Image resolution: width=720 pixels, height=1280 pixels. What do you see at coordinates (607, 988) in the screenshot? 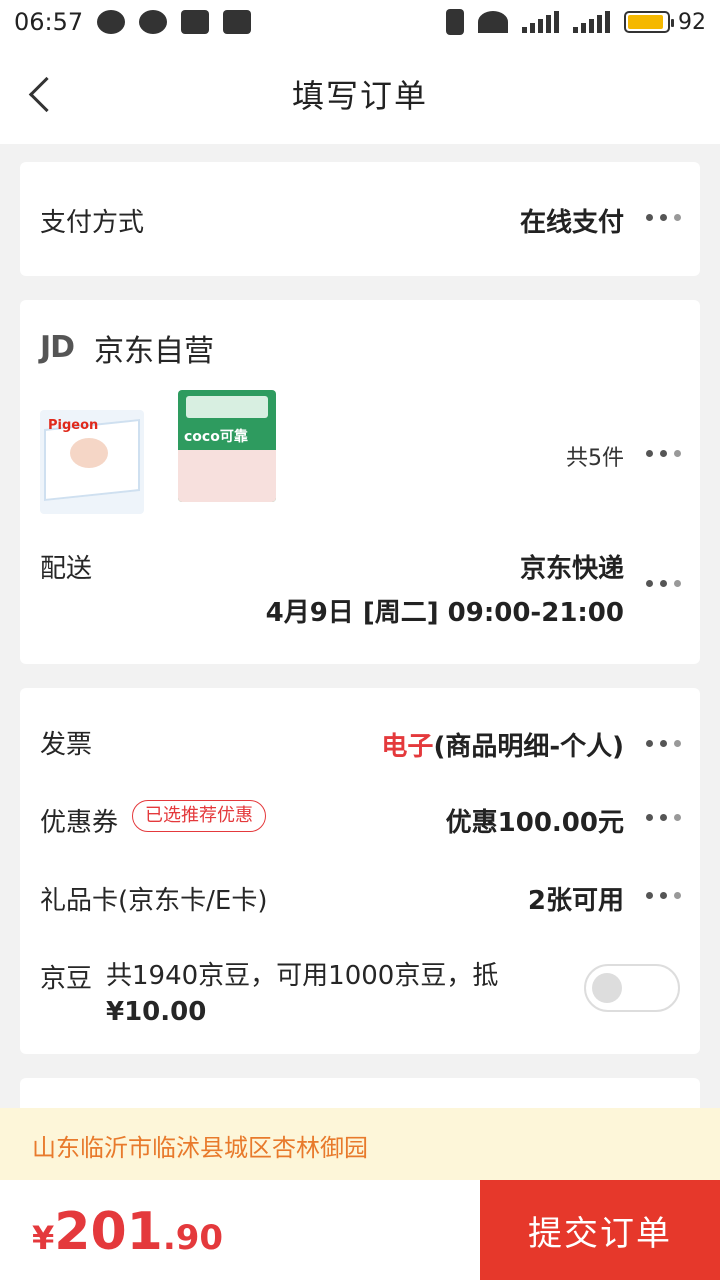
I see `toggle-knob` at bounding box center [607, 988].